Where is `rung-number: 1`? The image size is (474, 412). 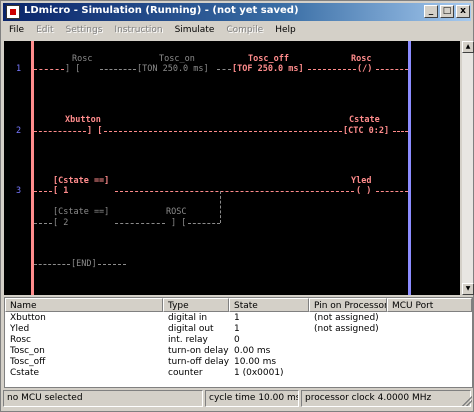
rung-number: 1 is located at coordinates (19, 69).